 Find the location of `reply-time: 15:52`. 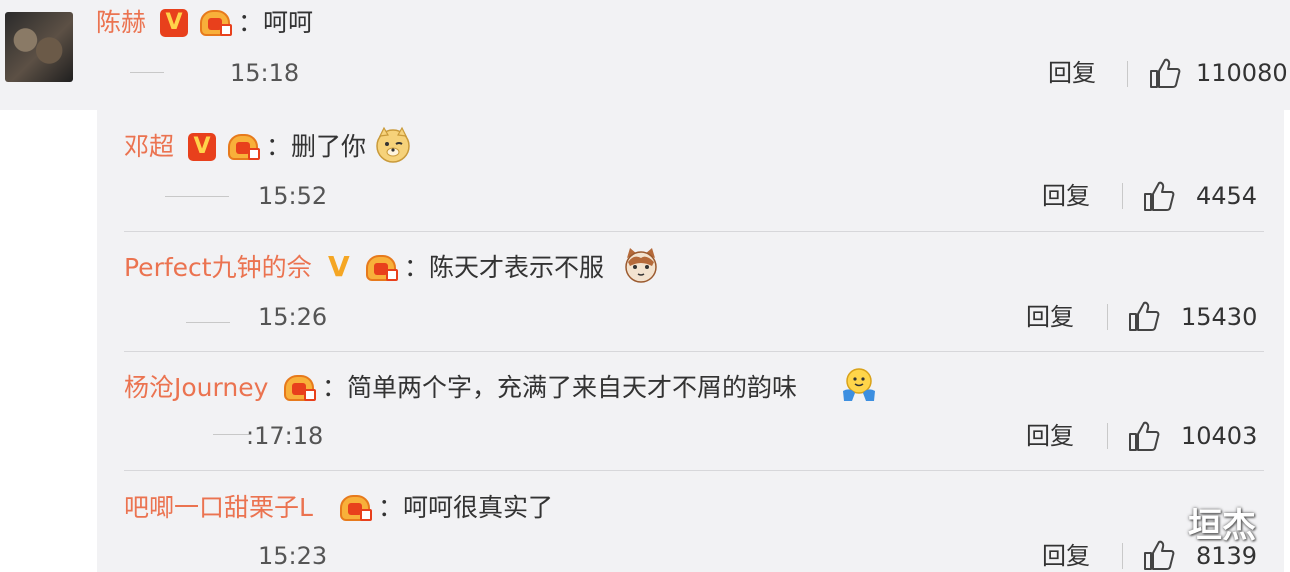

reply-time: 15:52 is located at coordinates (293, 196).